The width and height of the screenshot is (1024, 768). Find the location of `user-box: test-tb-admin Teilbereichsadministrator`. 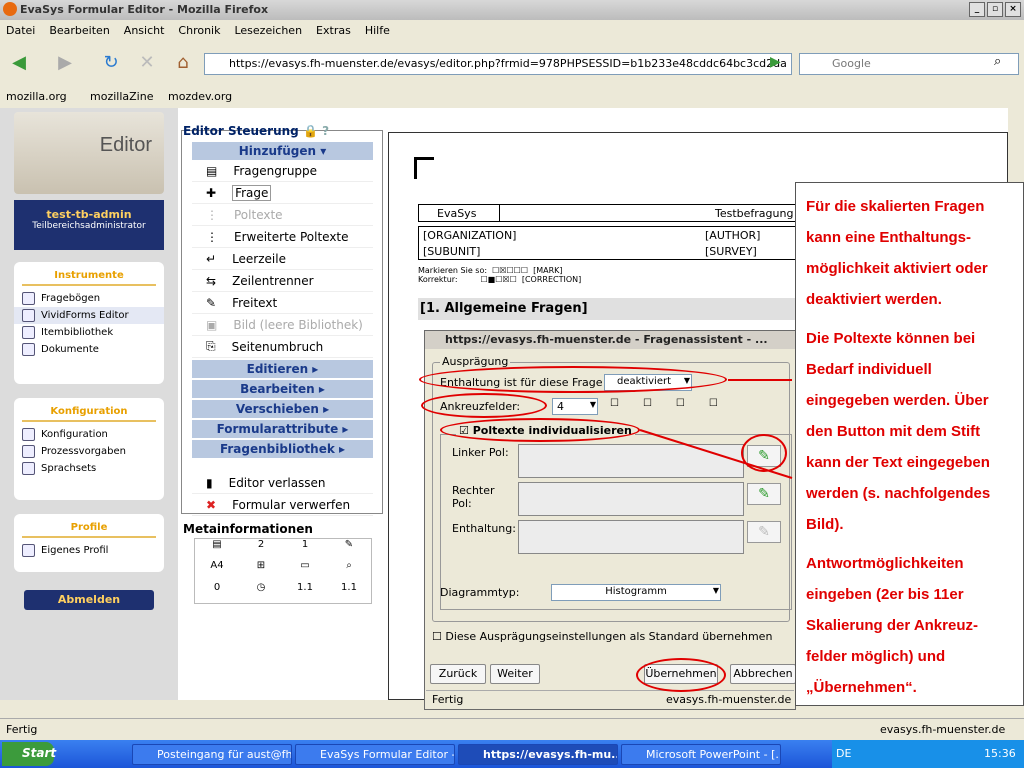

user-box: test-tb-admin Teilbereichsadministrator is located at coordinates (89, 225).